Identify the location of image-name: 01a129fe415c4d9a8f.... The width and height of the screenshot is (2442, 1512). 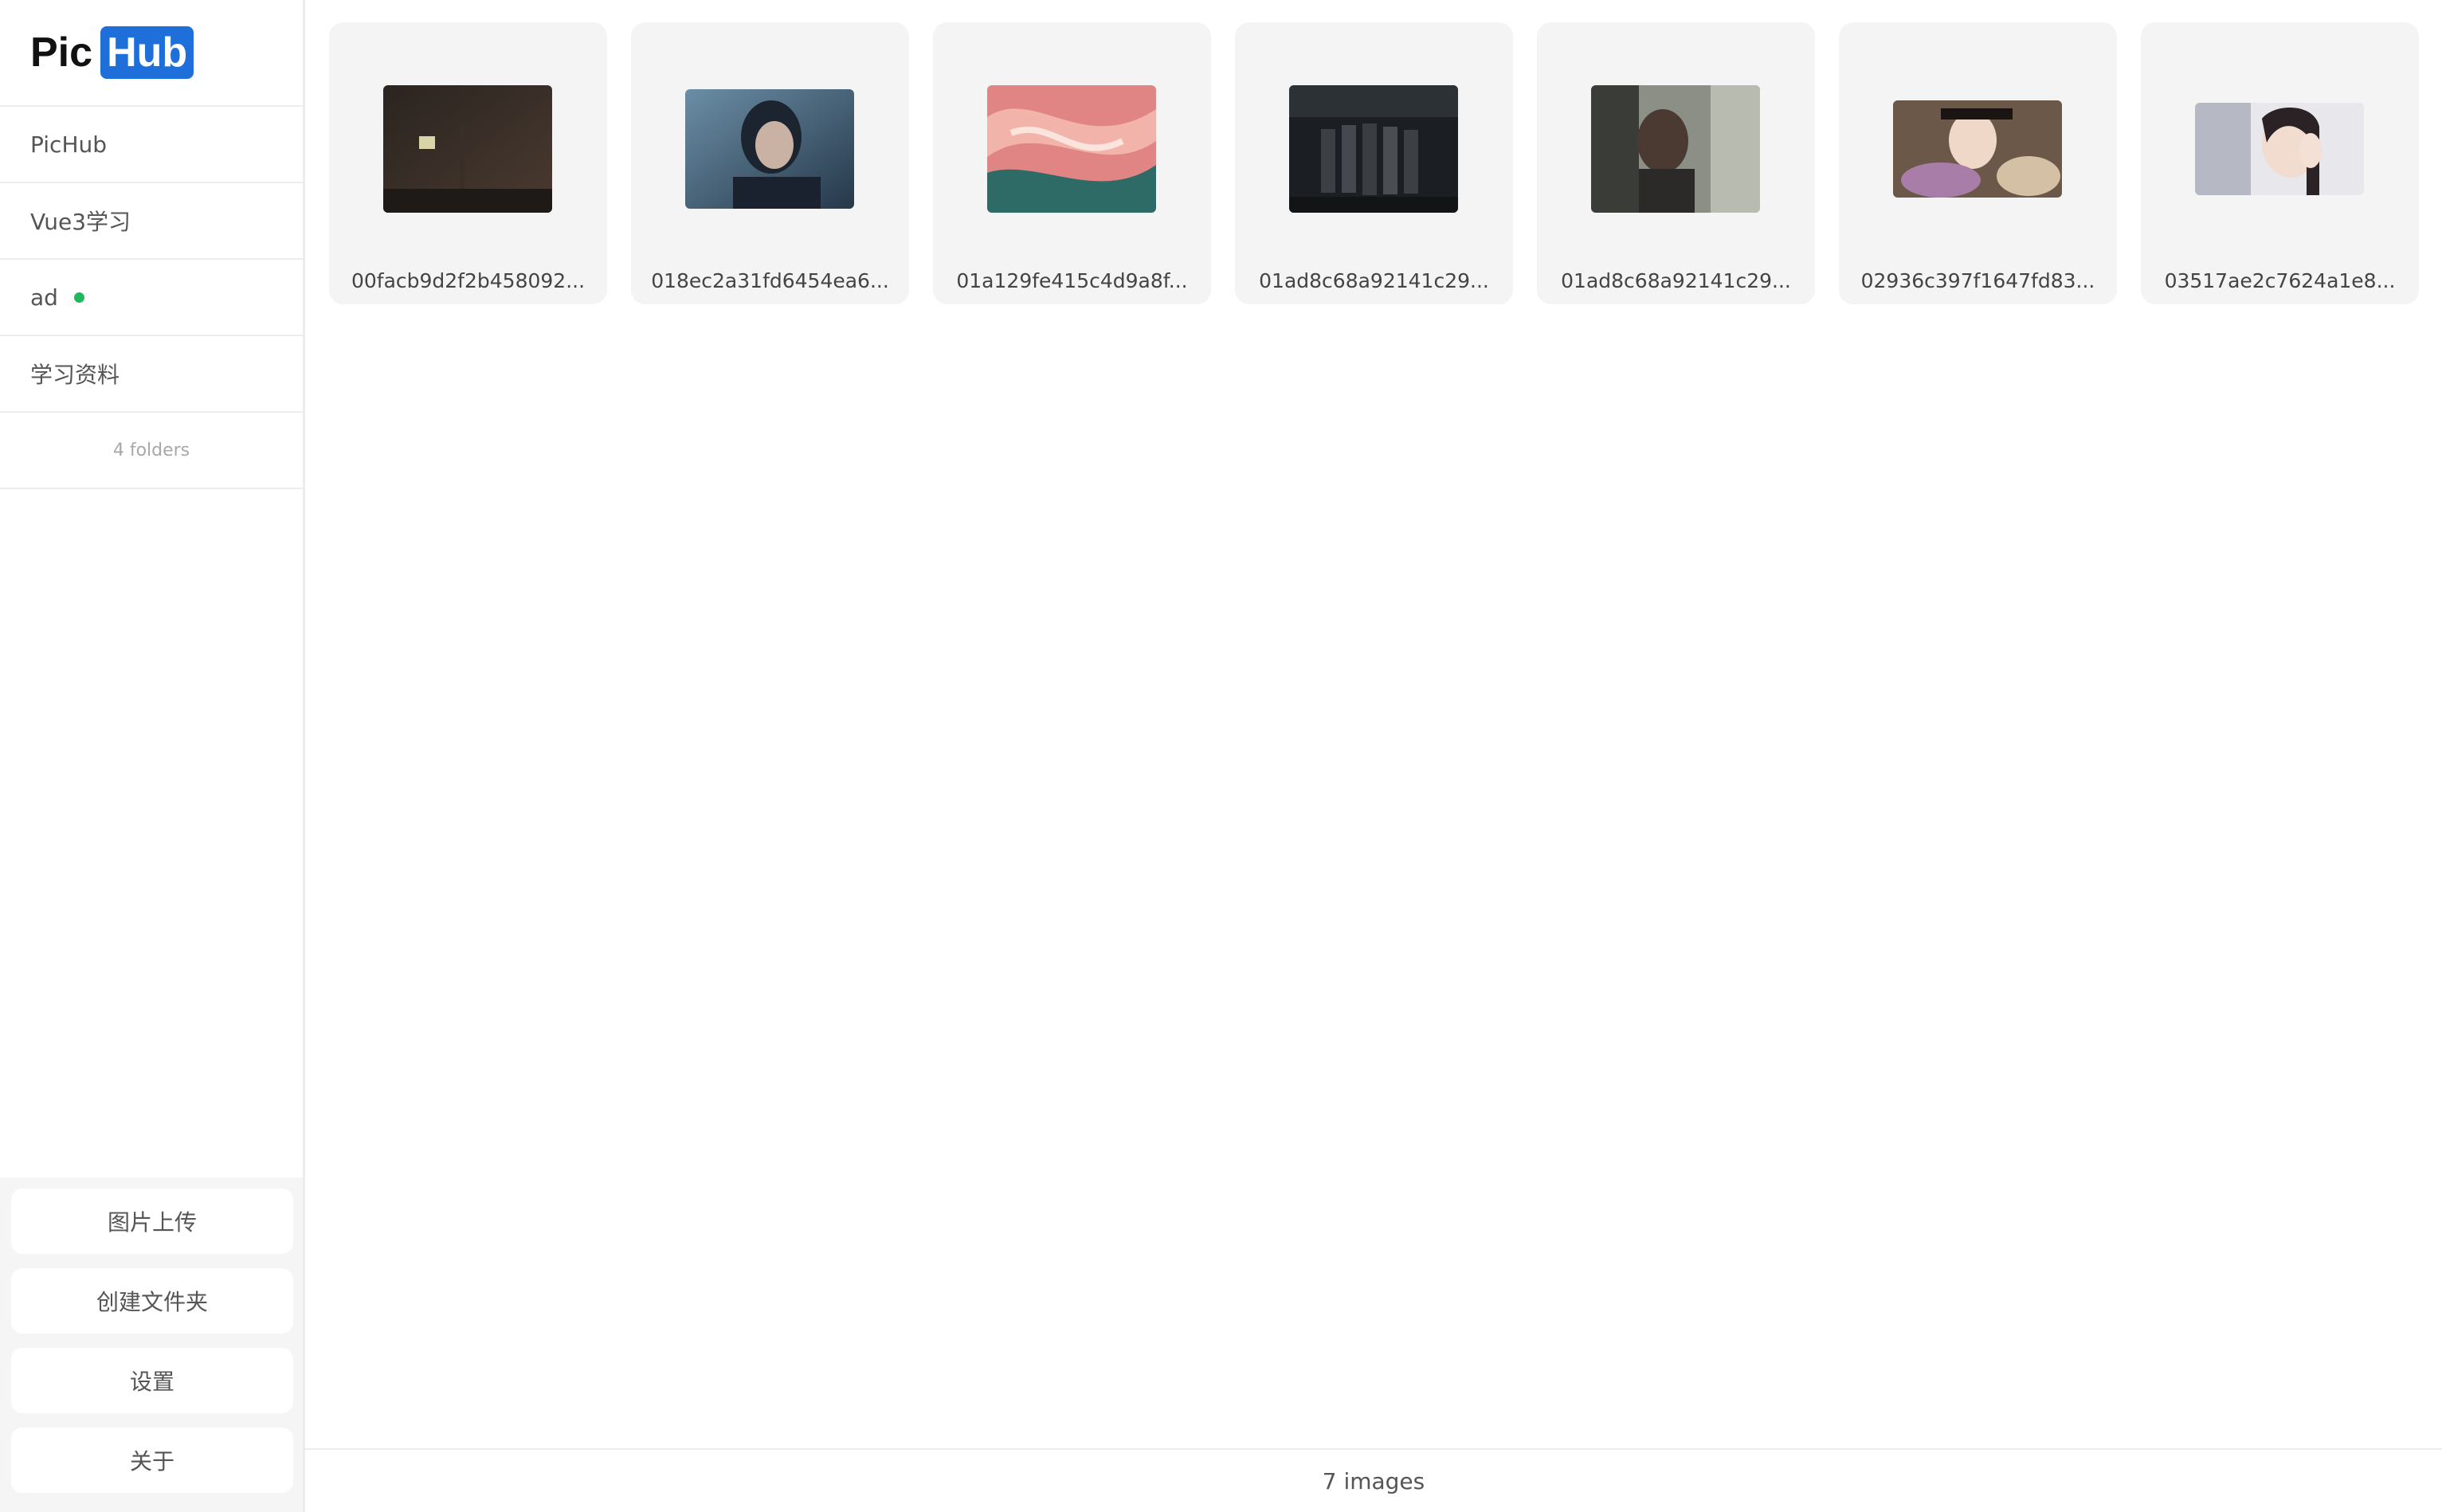
(1072, 280).